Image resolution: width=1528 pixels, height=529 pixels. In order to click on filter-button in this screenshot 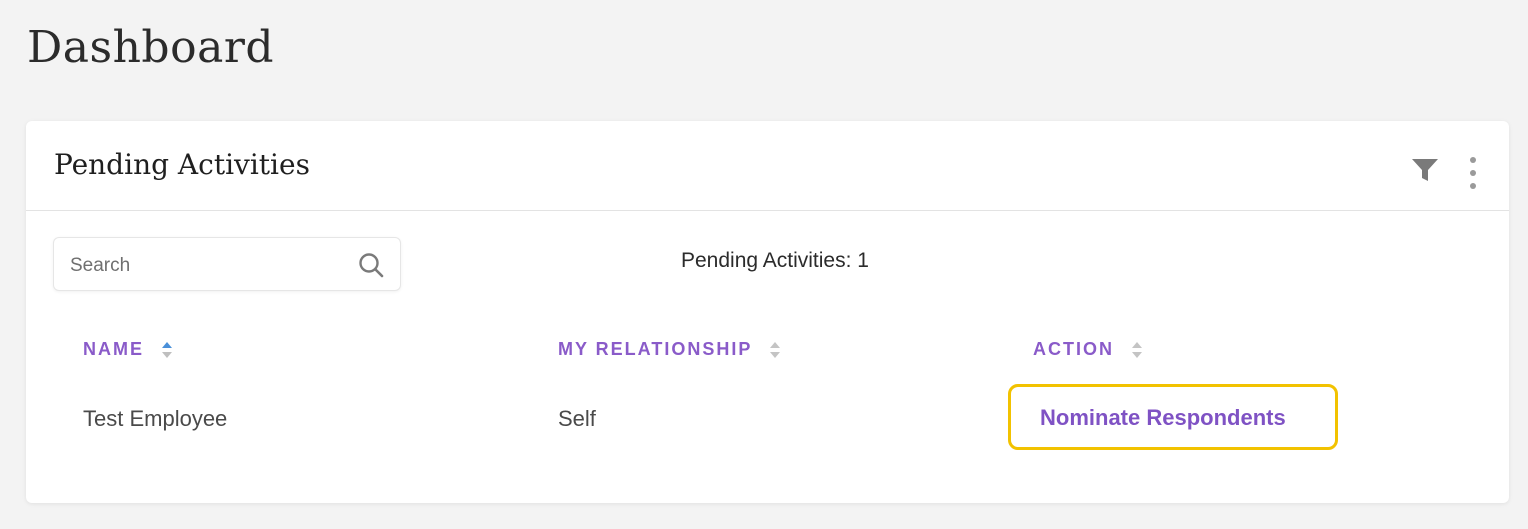, I will do `click(1425, 171)`.